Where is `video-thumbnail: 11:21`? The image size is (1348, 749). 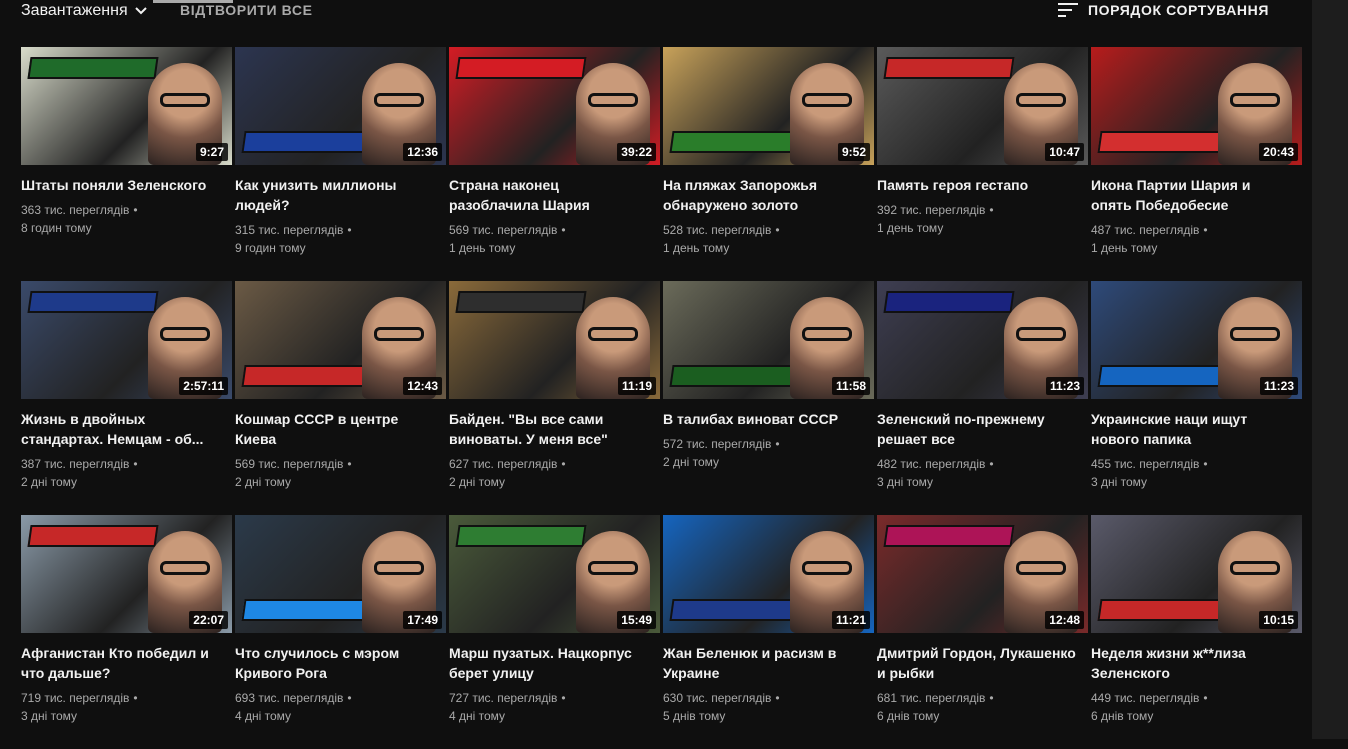 video-thumbnail: 11:21 is located at coordinates (768, 574).